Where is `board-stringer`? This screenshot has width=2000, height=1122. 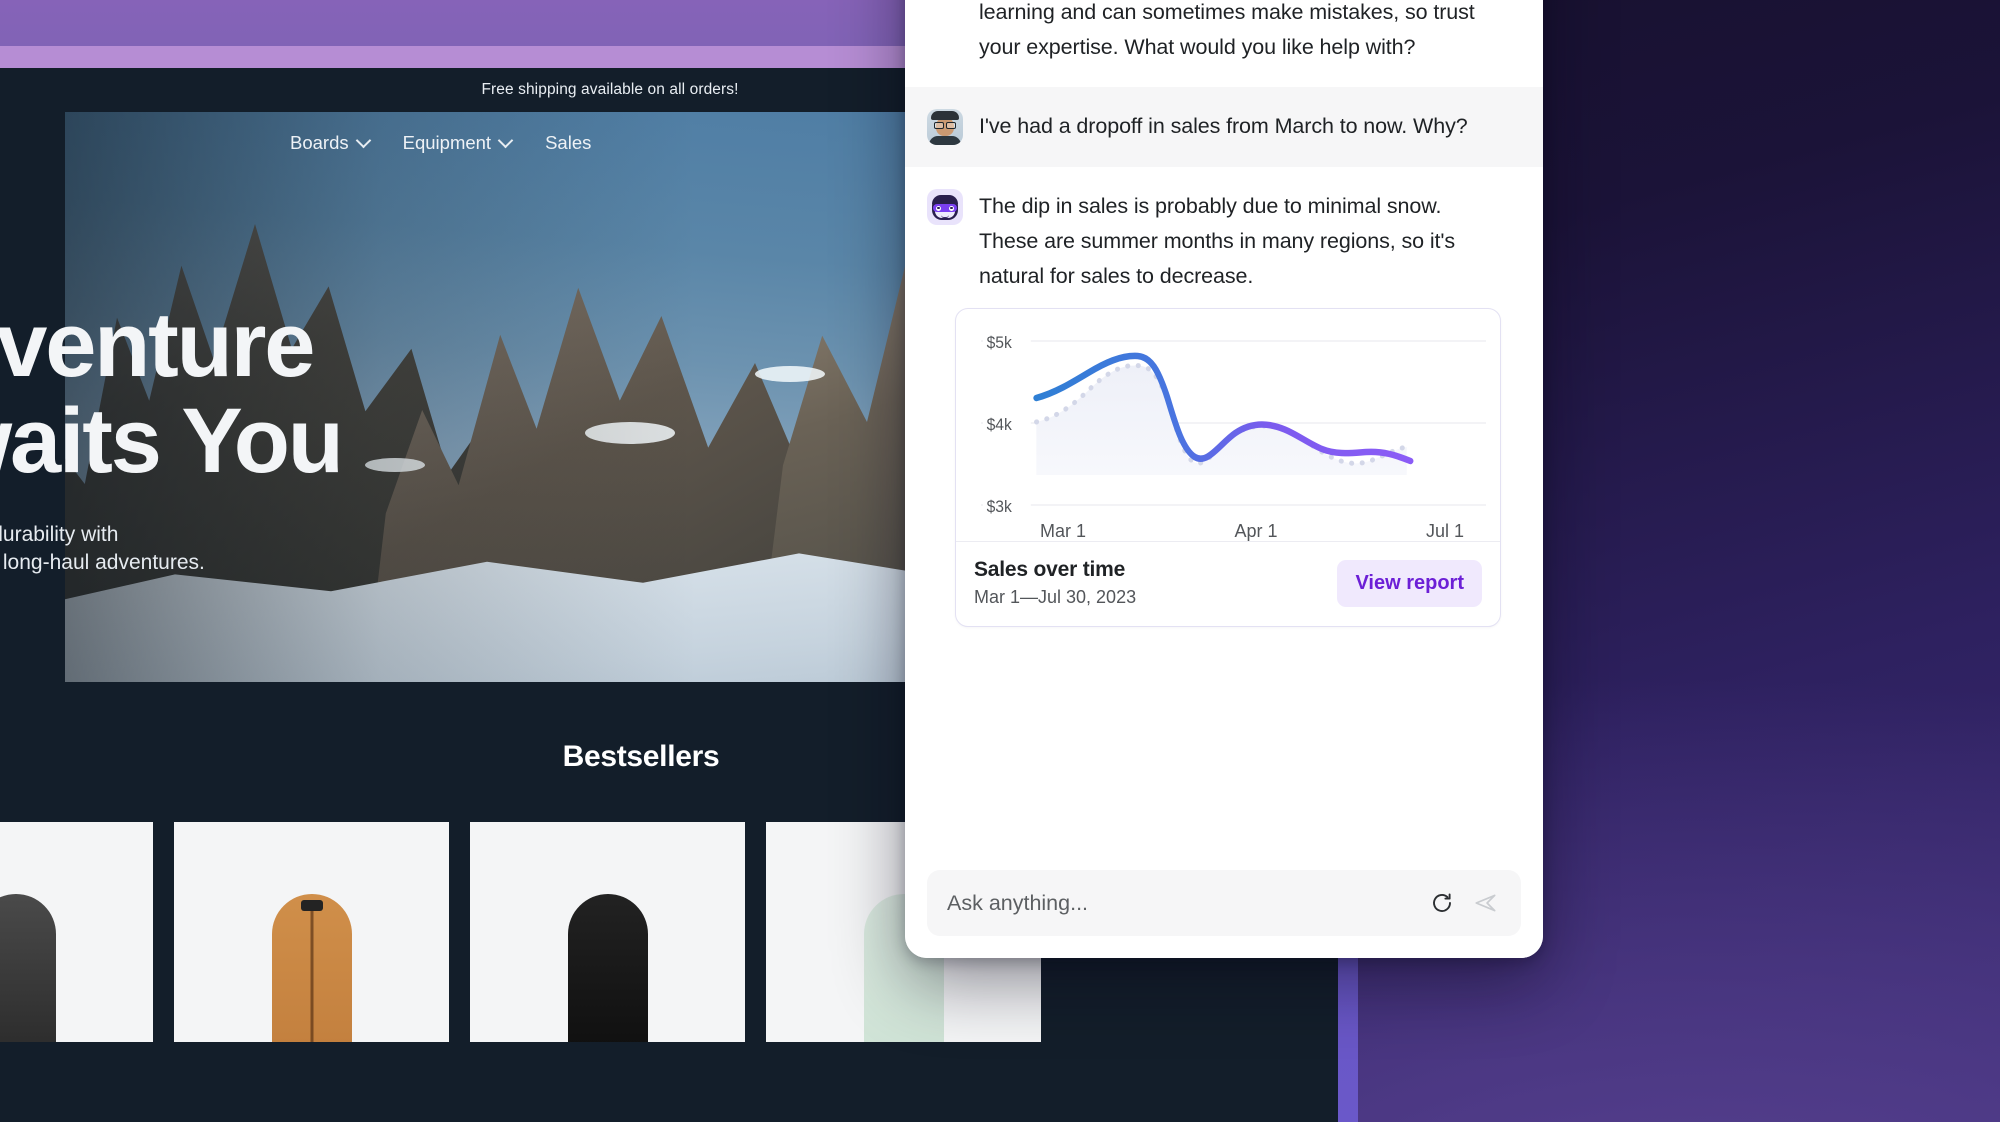
board-stringer is located at coordinates (311, 975).